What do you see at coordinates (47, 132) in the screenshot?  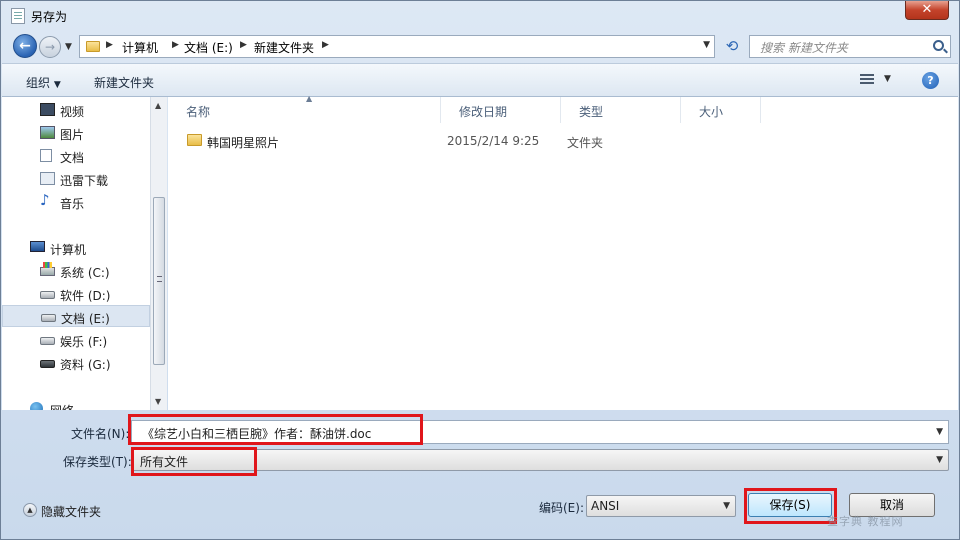 I see `picture-icon` at bounding box center [47, 132].